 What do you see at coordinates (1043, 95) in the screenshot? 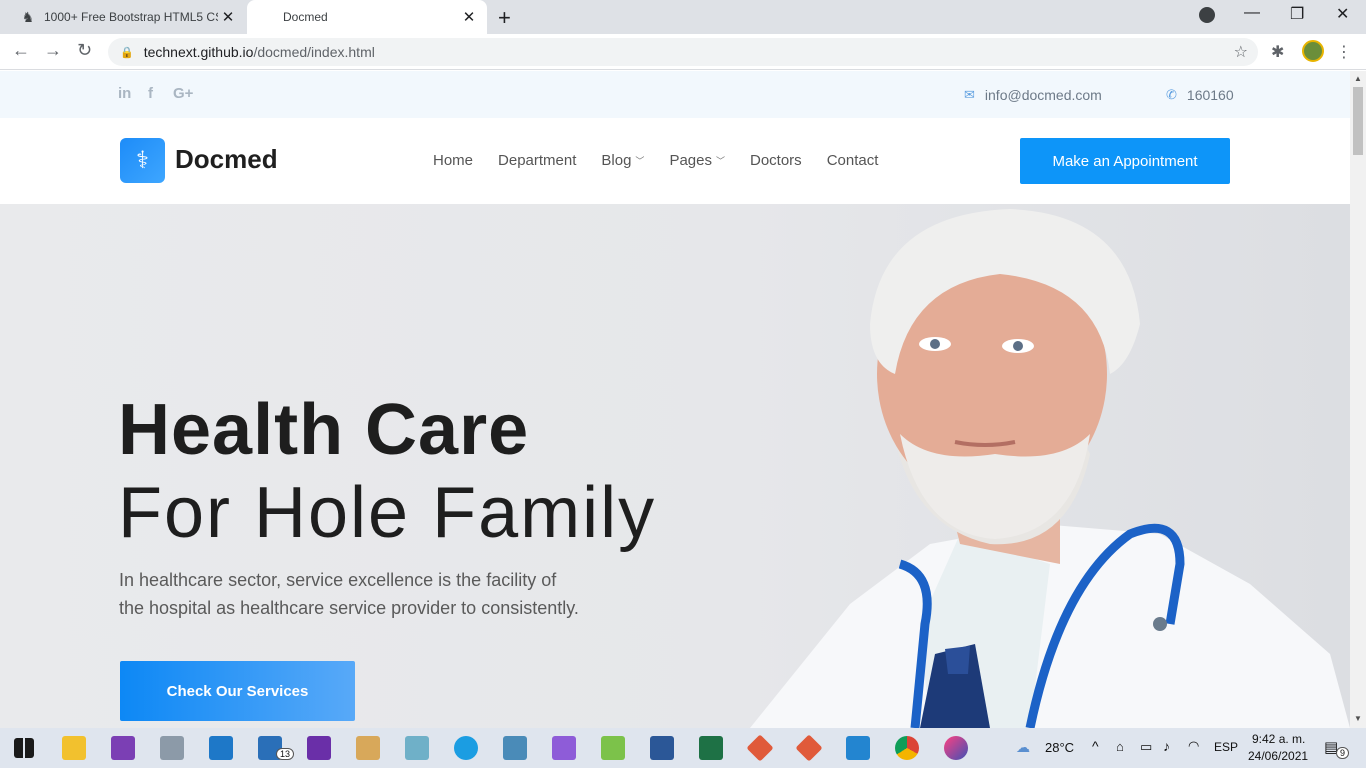
I see `email-text: info@docmed.com` at bounding box center [1043, 95].